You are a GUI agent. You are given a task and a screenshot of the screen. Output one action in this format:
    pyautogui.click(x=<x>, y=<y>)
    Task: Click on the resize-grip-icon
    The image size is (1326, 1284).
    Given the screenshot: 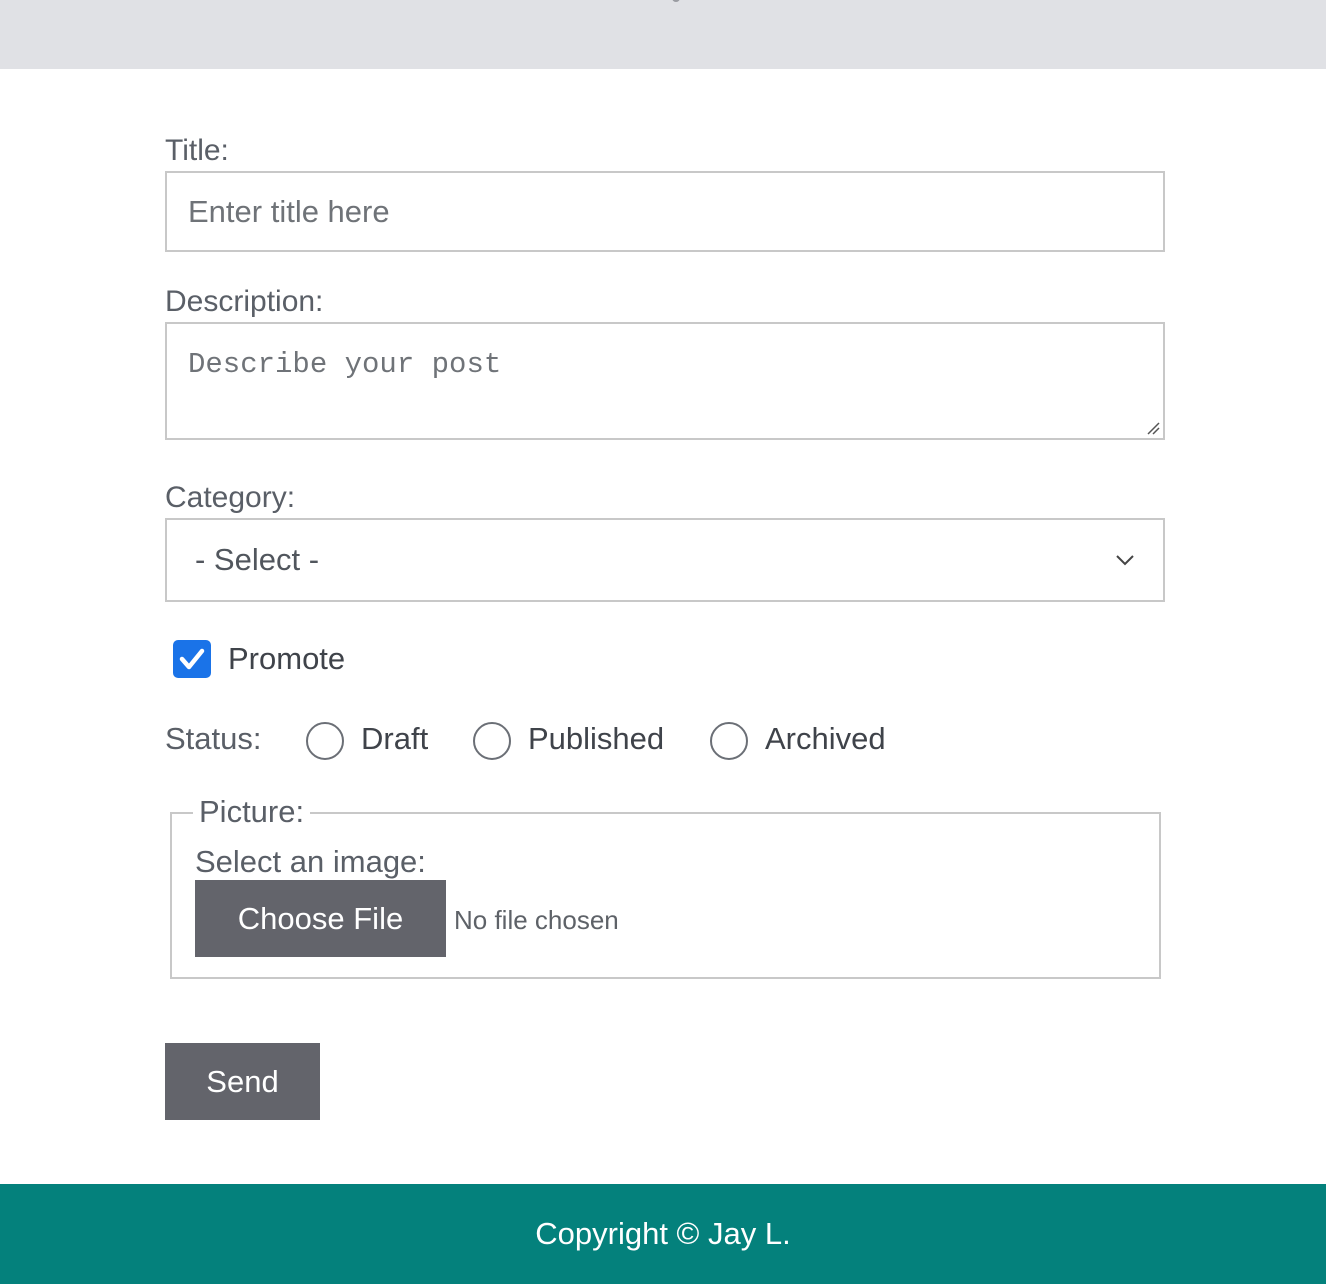 What is the action you would take?
    pyautogui.click(x=1153, y=428)
    